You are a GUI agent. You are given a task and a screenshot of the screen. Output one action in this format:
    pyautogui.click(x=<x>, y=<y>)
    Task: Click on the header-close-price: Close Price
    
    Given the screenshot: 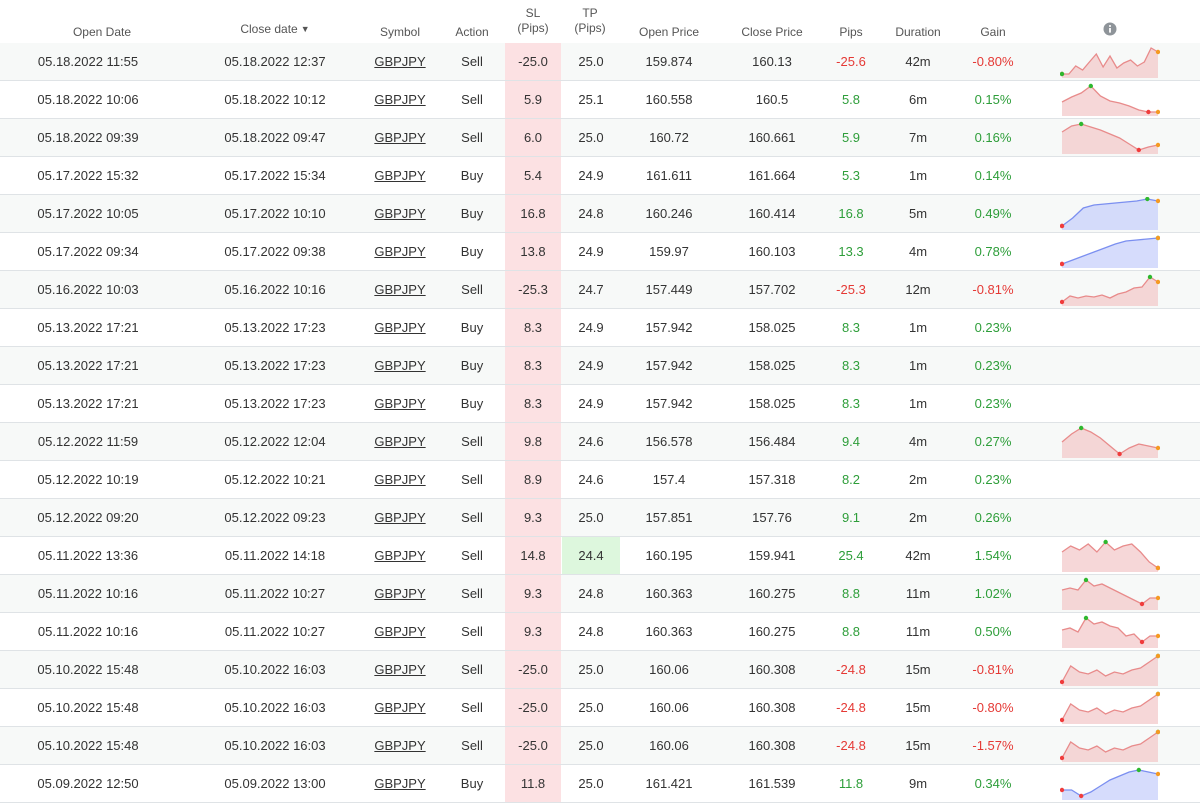 What is the action you would take?
    pyautogui.click(x=772, y=32)
    